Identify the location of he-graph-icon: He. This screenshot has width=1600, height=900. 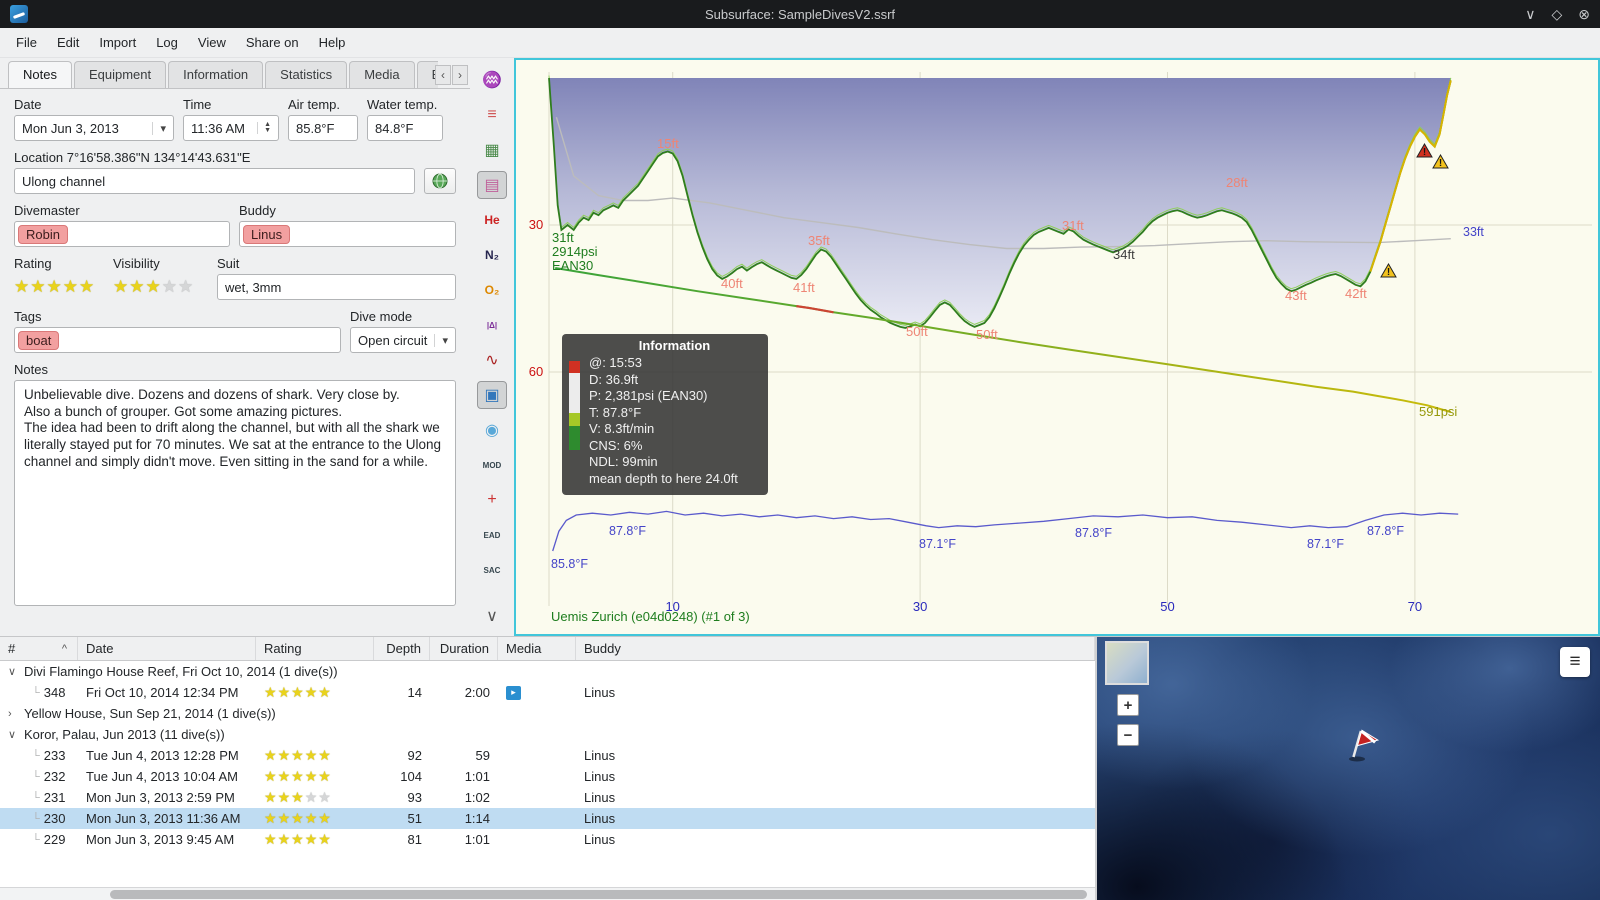
(492, 220).